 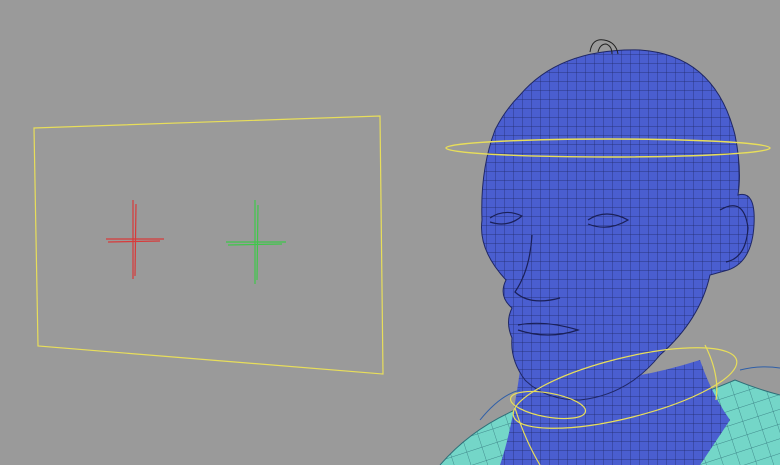 What do you see at coordinates (256, 242) in the screenshot?
I see `right-eye-locator` at bounding box center [256, 242].